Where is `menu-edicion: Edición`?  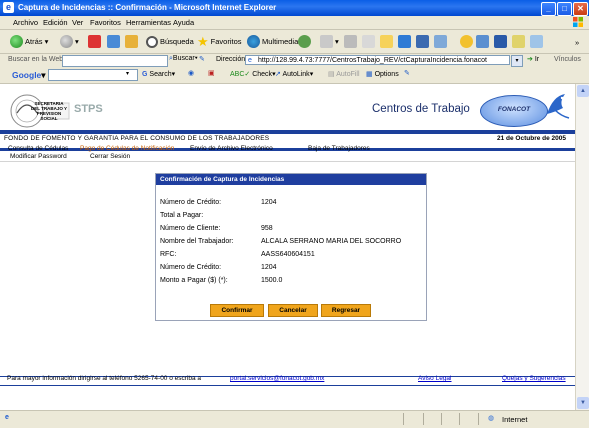 menu-edicion: Edición is located at coordinates (55, 22).